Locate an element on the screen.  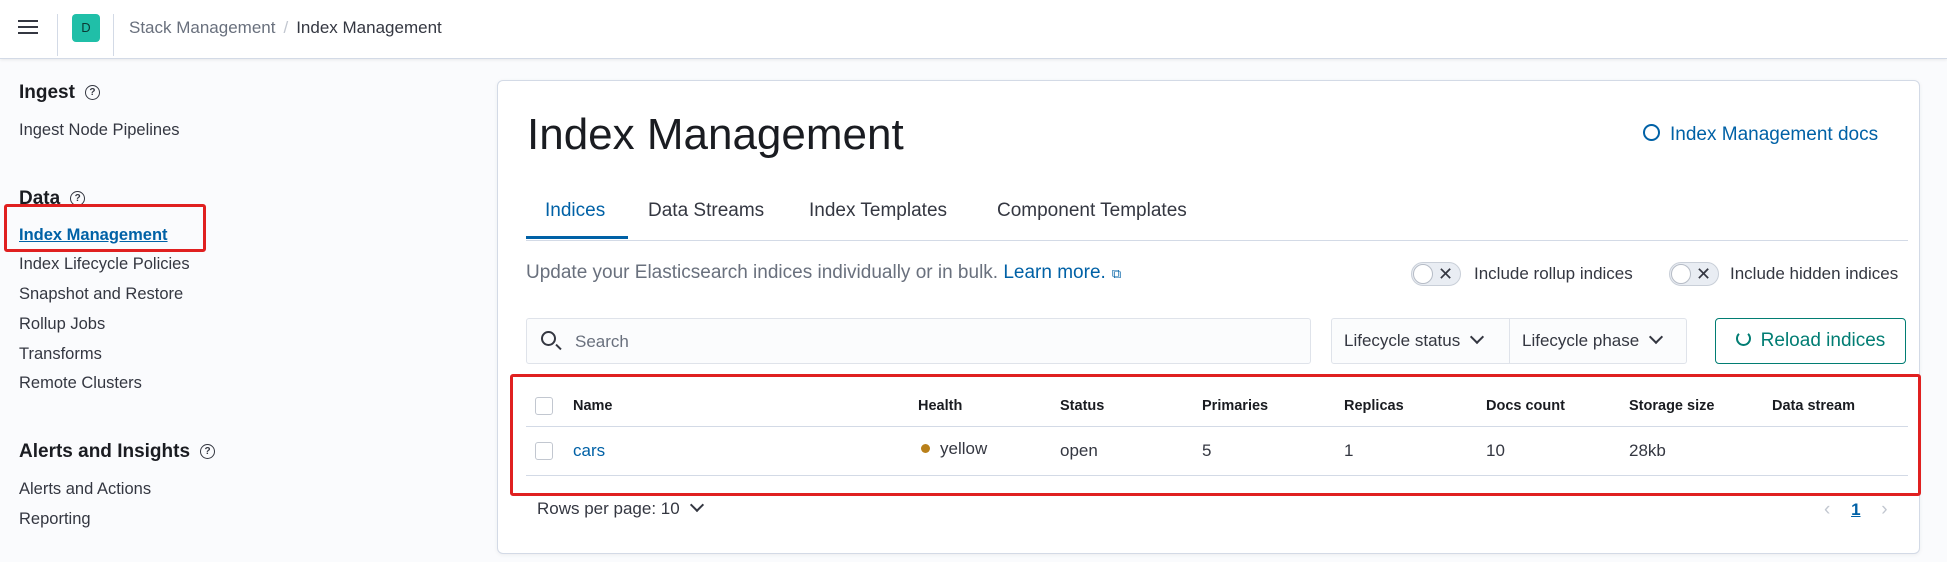
filter-group: Lifecycle status Lifecycle phase is located at coordinates (1509, 341).